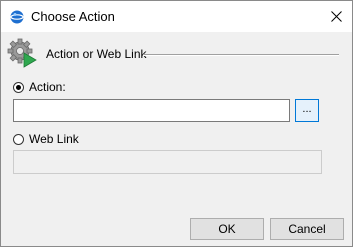 The image size is (353, 247). Describe the element at coordinates (22, 53) in the screenshot. I see `gear-play-icon` at that location.